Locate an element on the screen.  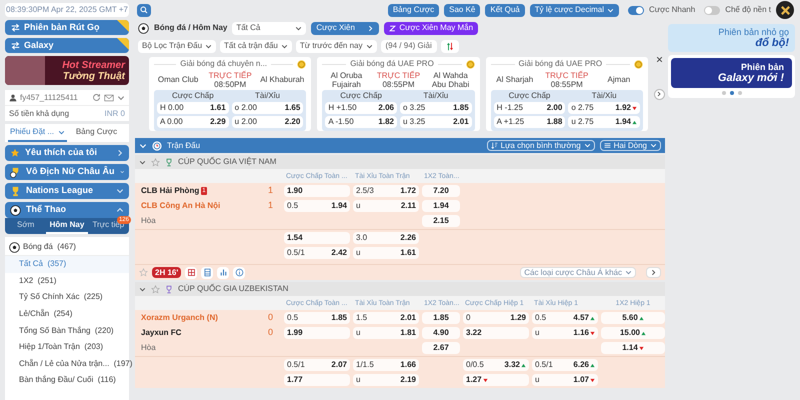
odds-button: u 2.00 2.20 is located at coordinates (268, 122).